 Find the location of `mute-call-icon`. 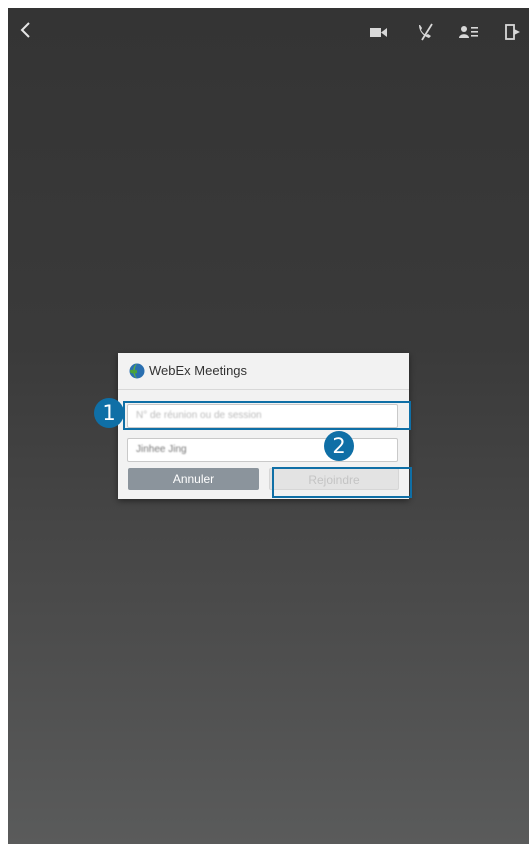

mute-call-icon is located at coordinates (425, 32).